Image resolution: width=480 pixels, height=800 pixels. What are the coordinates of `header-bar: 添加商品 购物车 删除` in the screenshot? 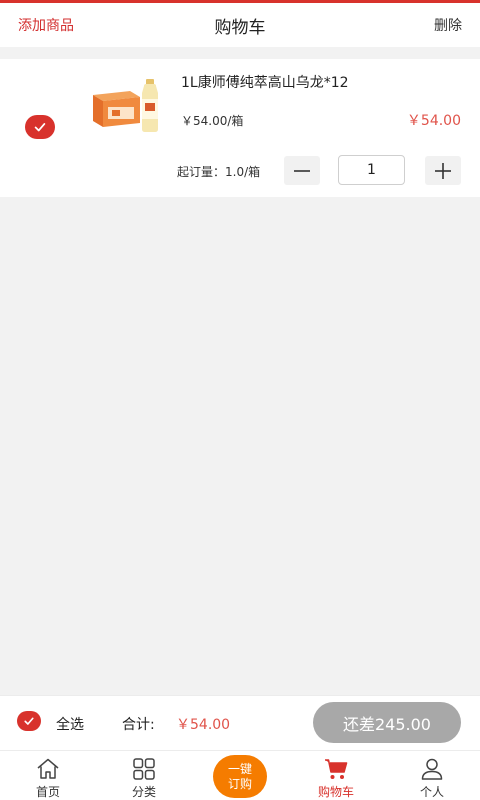 It's located at (240, 25).